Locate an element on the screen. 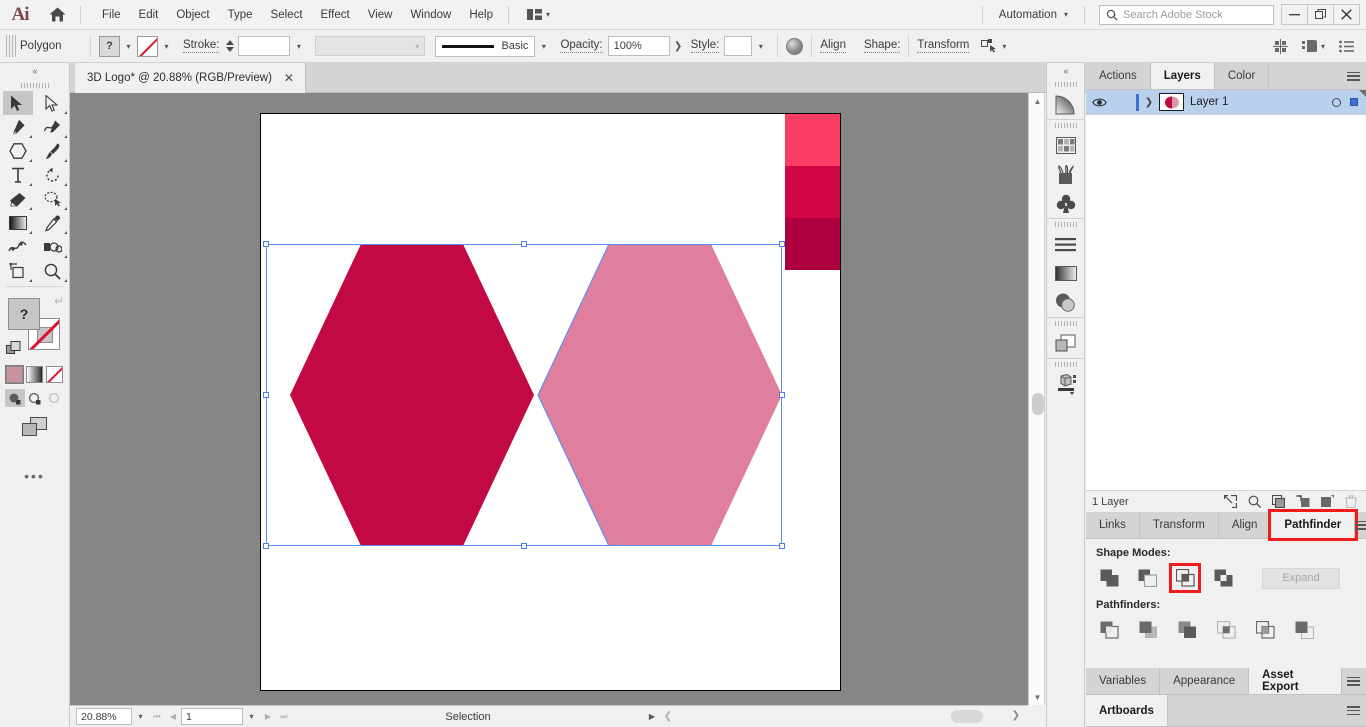 The image size is (1366, 727). brush-dropdown-arrow: ▾ is located at coordinates (543, 46).